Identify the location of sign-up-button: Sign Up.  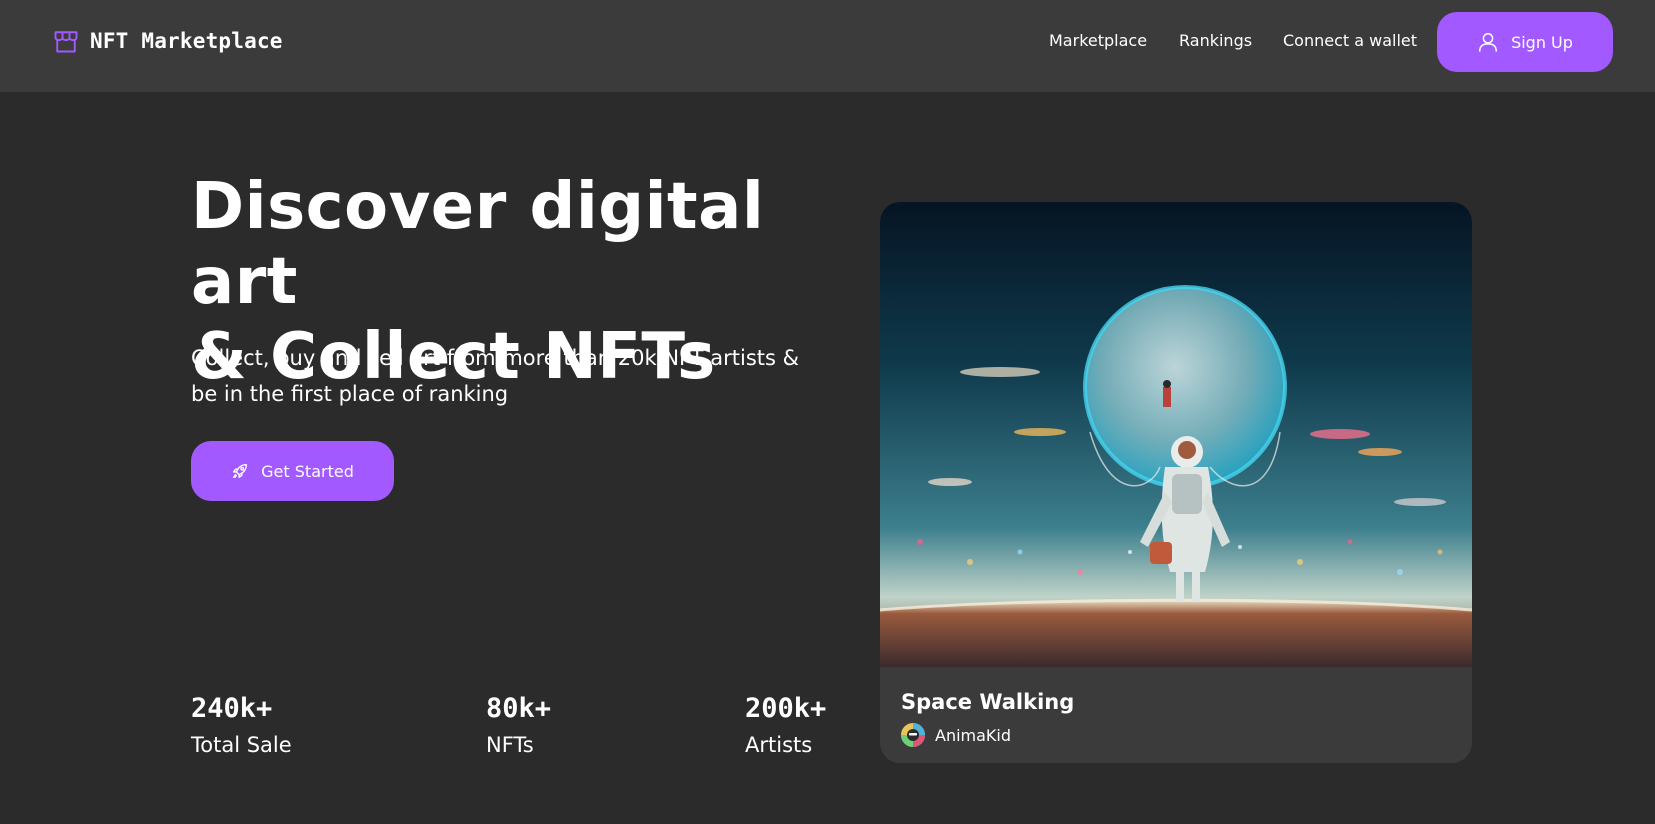
(1525, 42).